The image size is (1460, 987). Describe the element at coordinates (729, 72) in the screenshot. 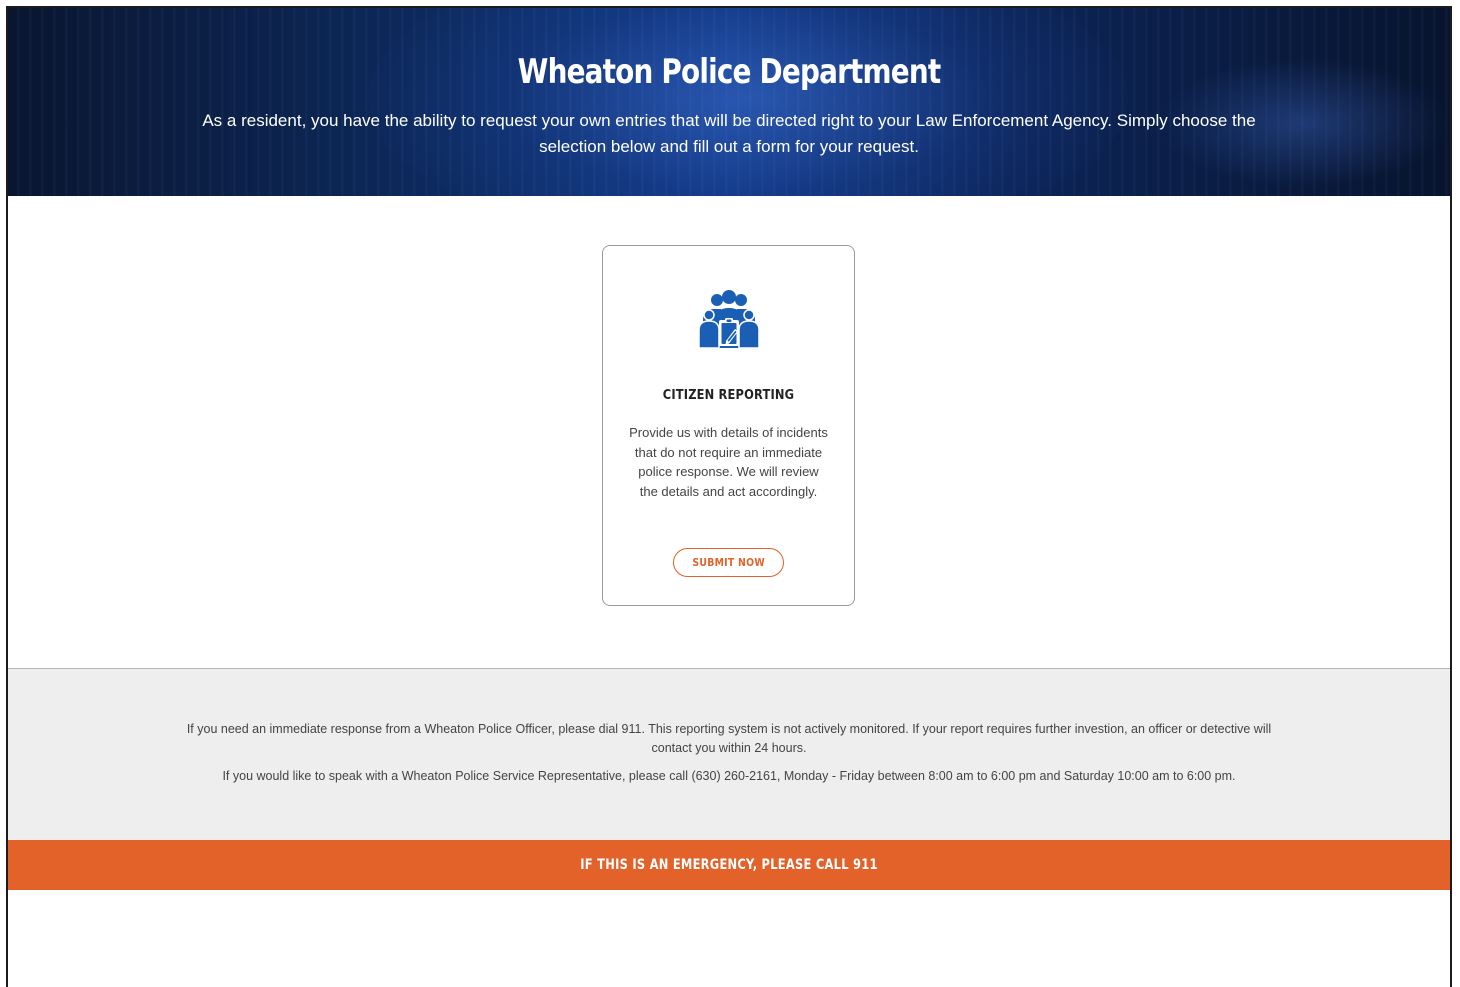

I see `page-title: Wheaton Police Department` at that location.